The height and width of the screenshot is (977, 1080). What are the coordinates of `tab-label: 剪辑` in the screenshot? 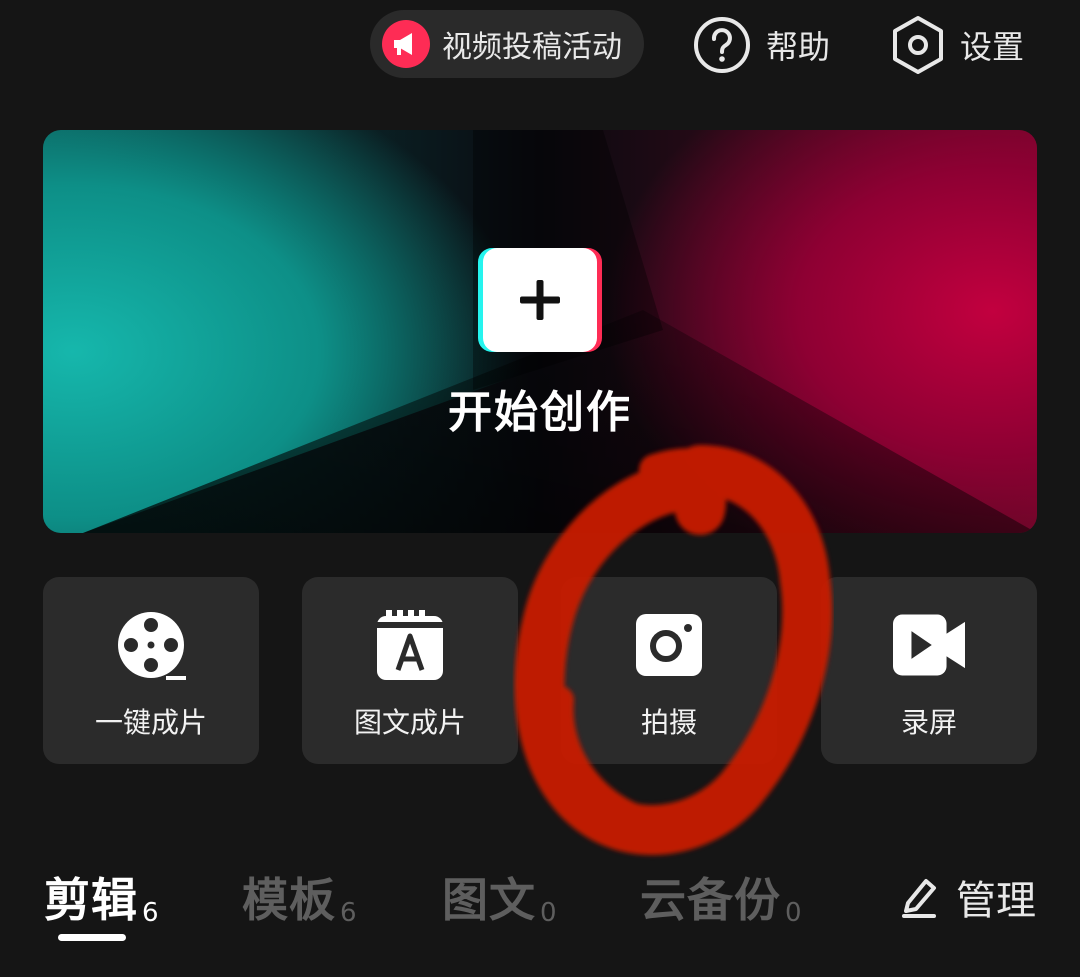 It's located at (91, 900).